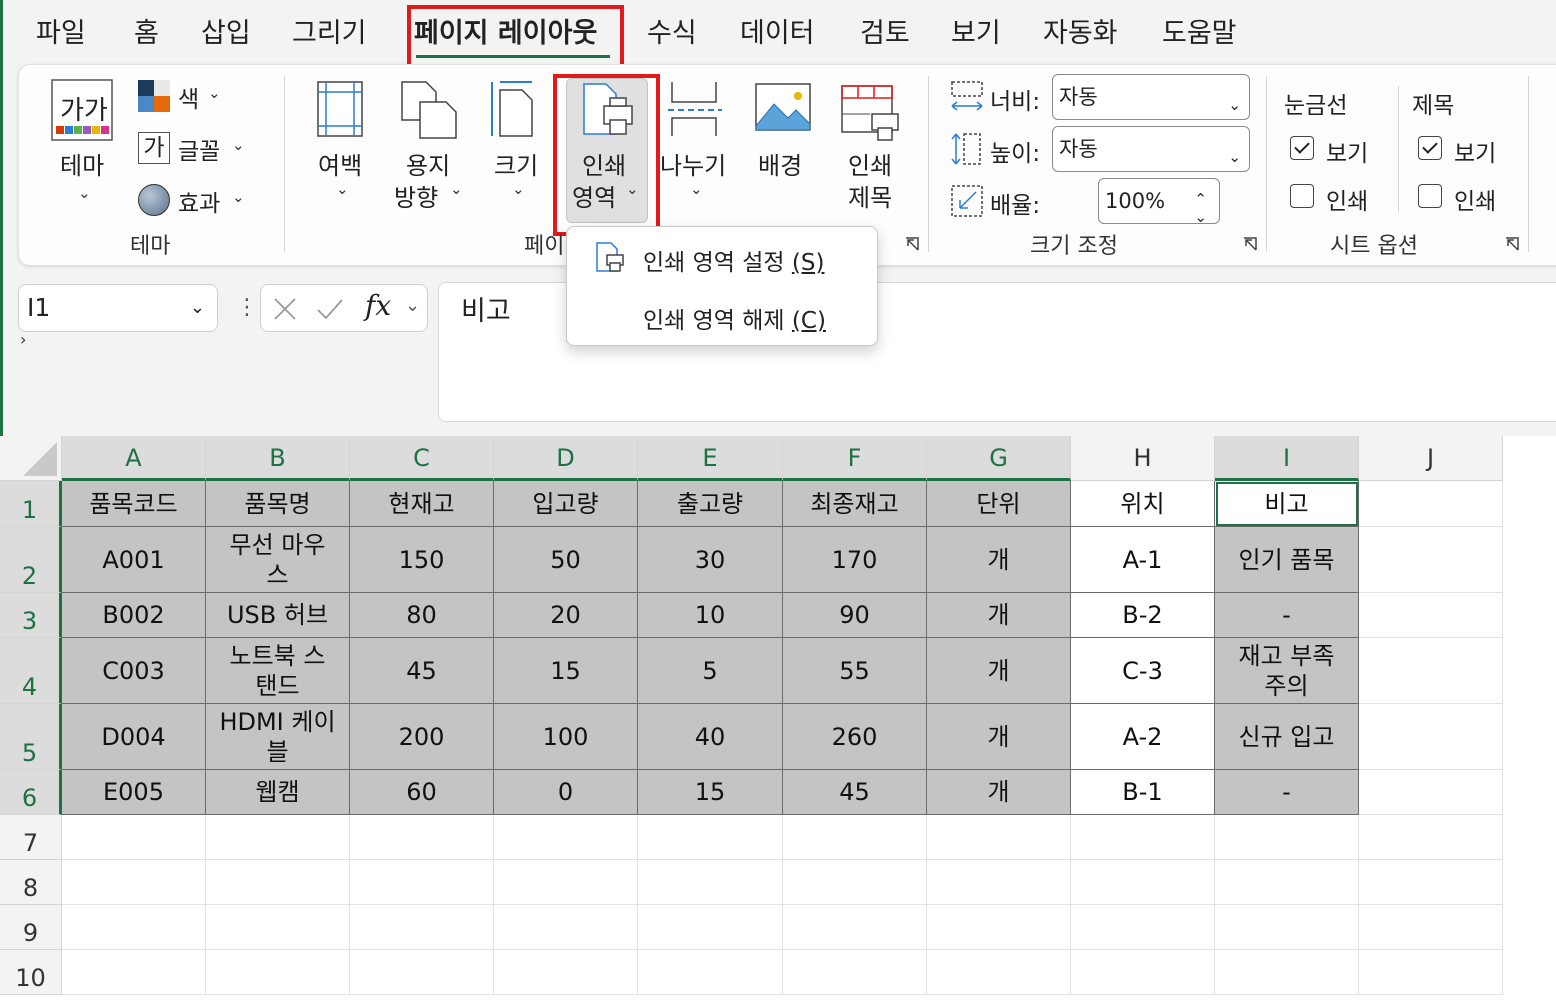 Image resolution: width=1556 pixels, height=1008 pixels. Describe the element at coordinates (278, 671) in the screenshot. I see `cell-b4: 노트북 스 탠드` at that location.